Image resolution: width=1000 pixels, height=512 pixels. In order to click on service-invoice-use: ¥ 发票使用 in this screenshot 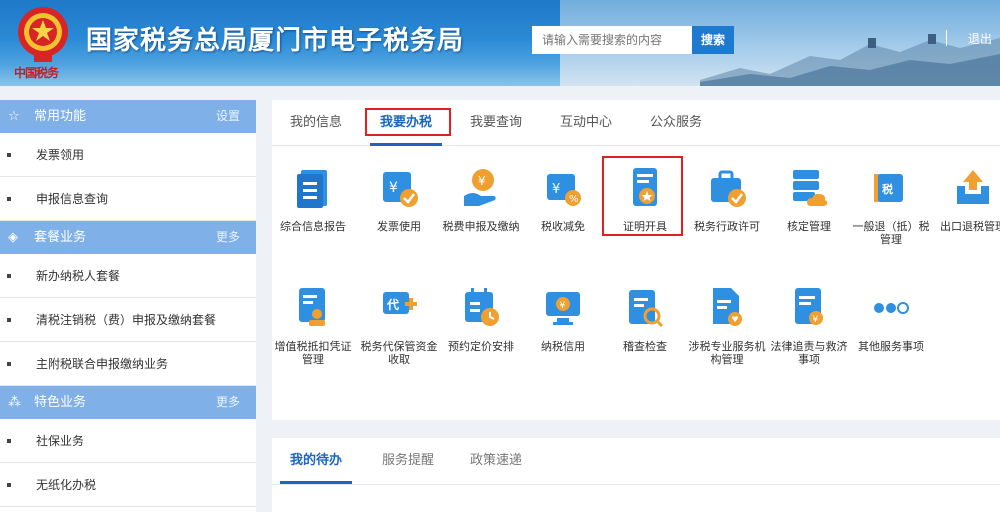, I will do `click(399, 199)`.